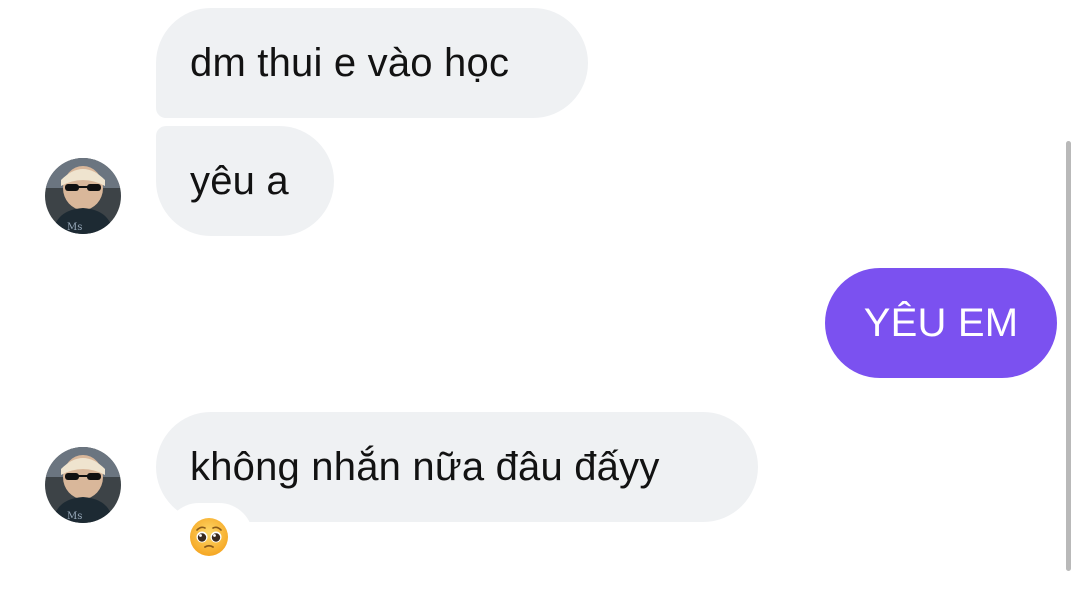 This screenshot has height=593, width=1080. What do you see at coordinates (239, 181) in the screenshot?
I see `message-text: yêu a` at bounding box center [239, 181].